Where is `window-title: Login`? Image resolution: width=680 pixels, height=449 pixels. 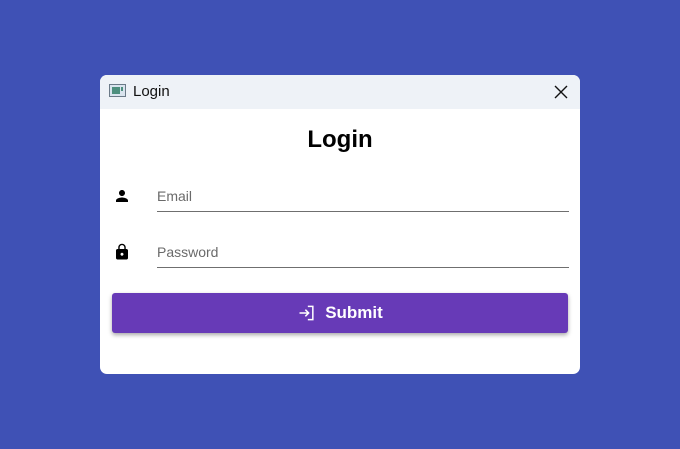
window-title: Login is located at coordinates (151, 91).